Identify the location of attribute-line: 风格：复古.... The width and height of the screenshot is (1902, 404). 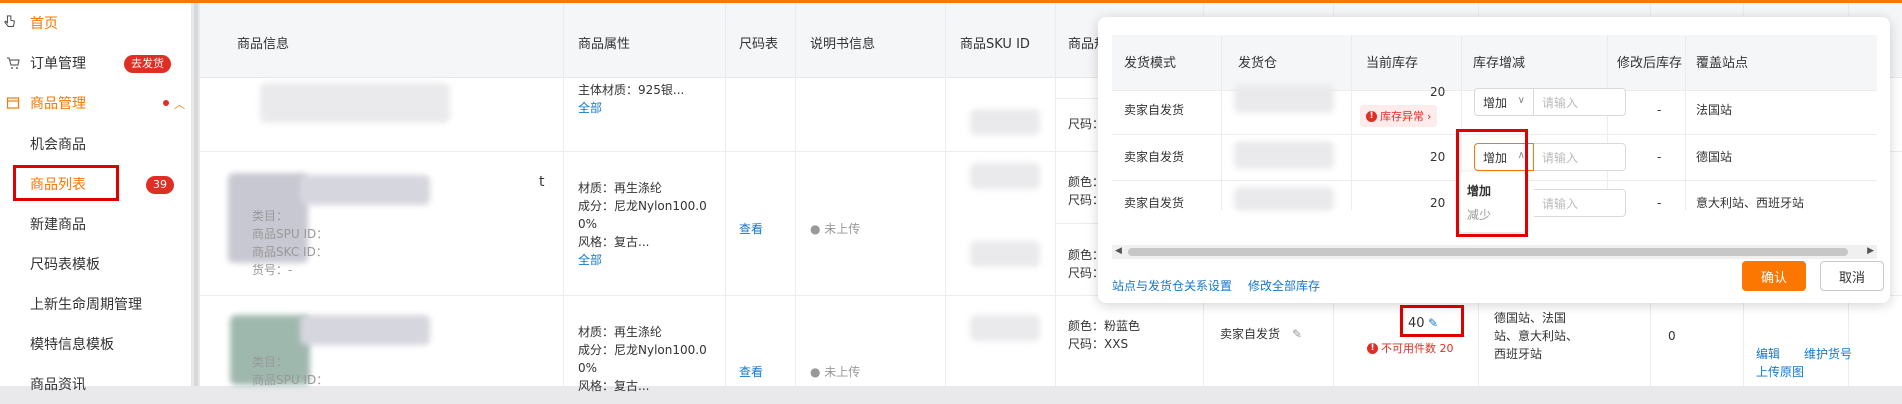
(614, 242).